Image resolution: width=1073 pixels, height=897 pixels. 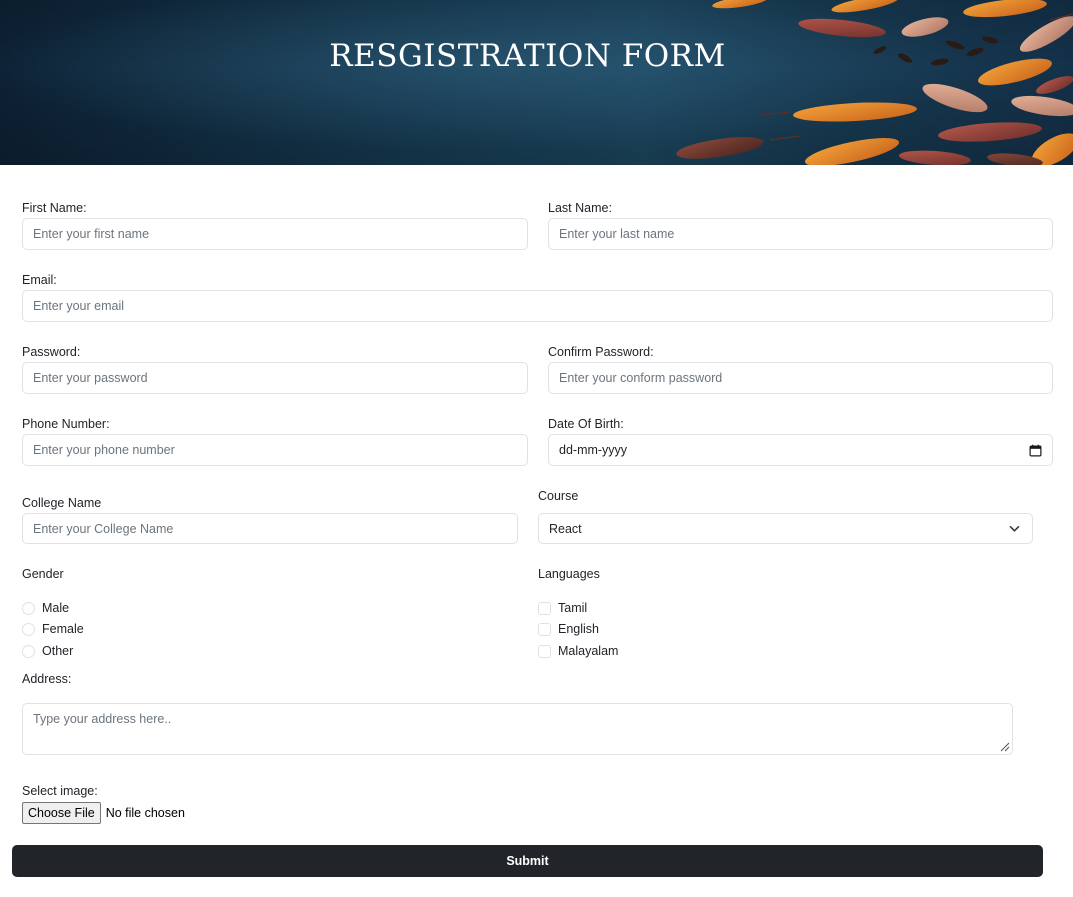 I want to click on phone-label: Phone Number:, so click(x=66, y=424).